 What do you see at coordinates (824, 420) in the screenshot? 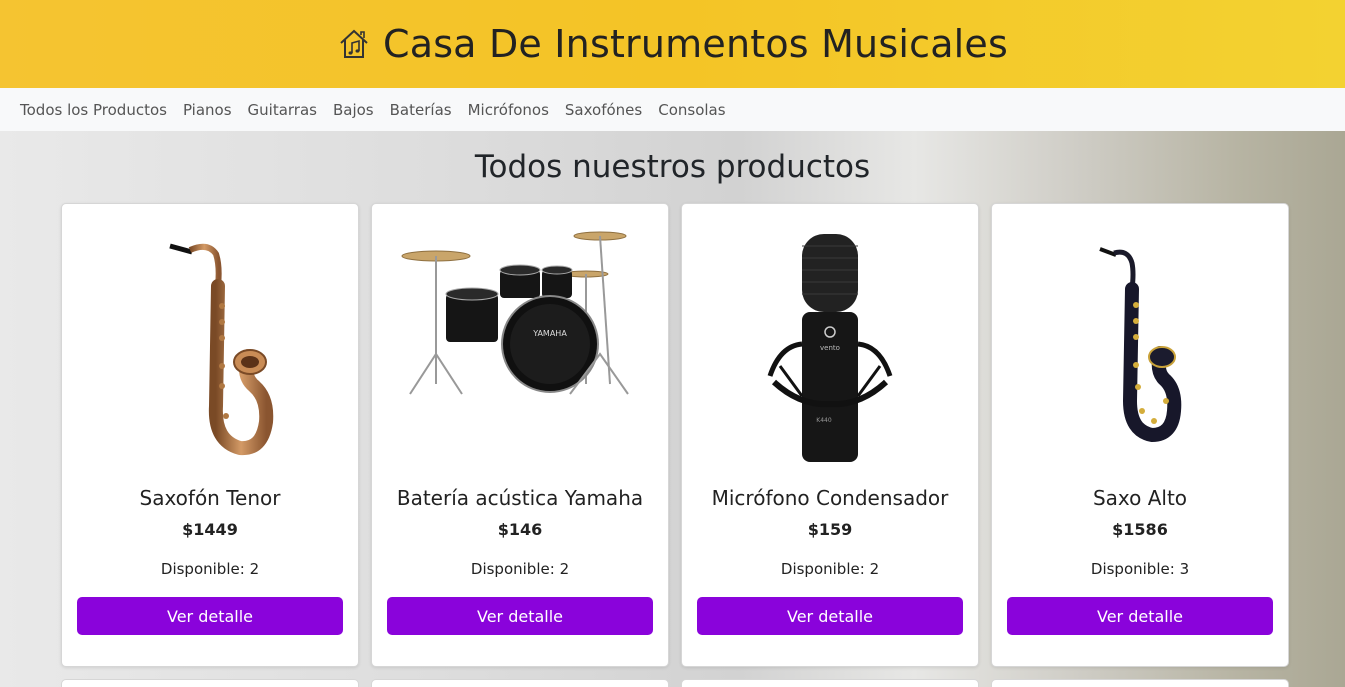
I see `svg-text: K440` at bounding box center [824, 420].